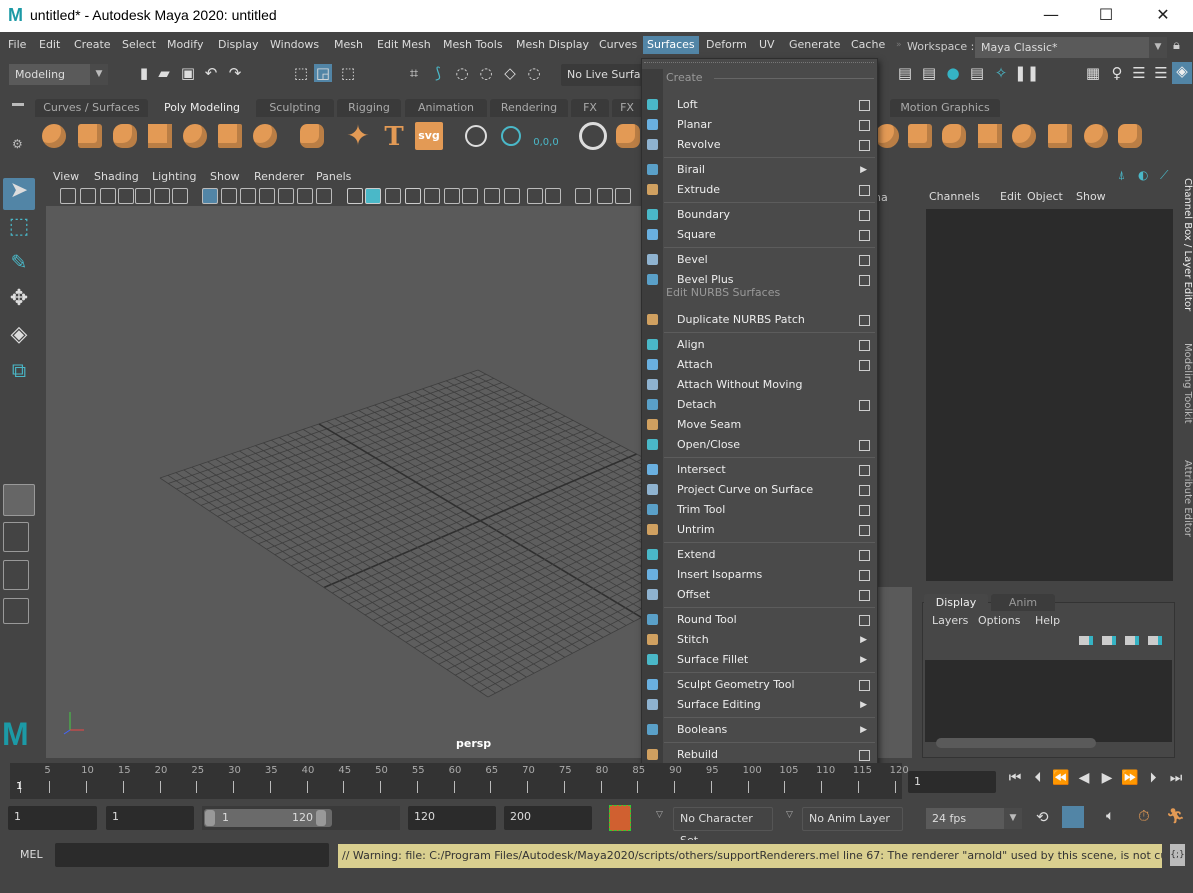 This screenshot has height=893, width=1193. I want to click on go-to-start-icon: ⏮, so click(1015, 778).